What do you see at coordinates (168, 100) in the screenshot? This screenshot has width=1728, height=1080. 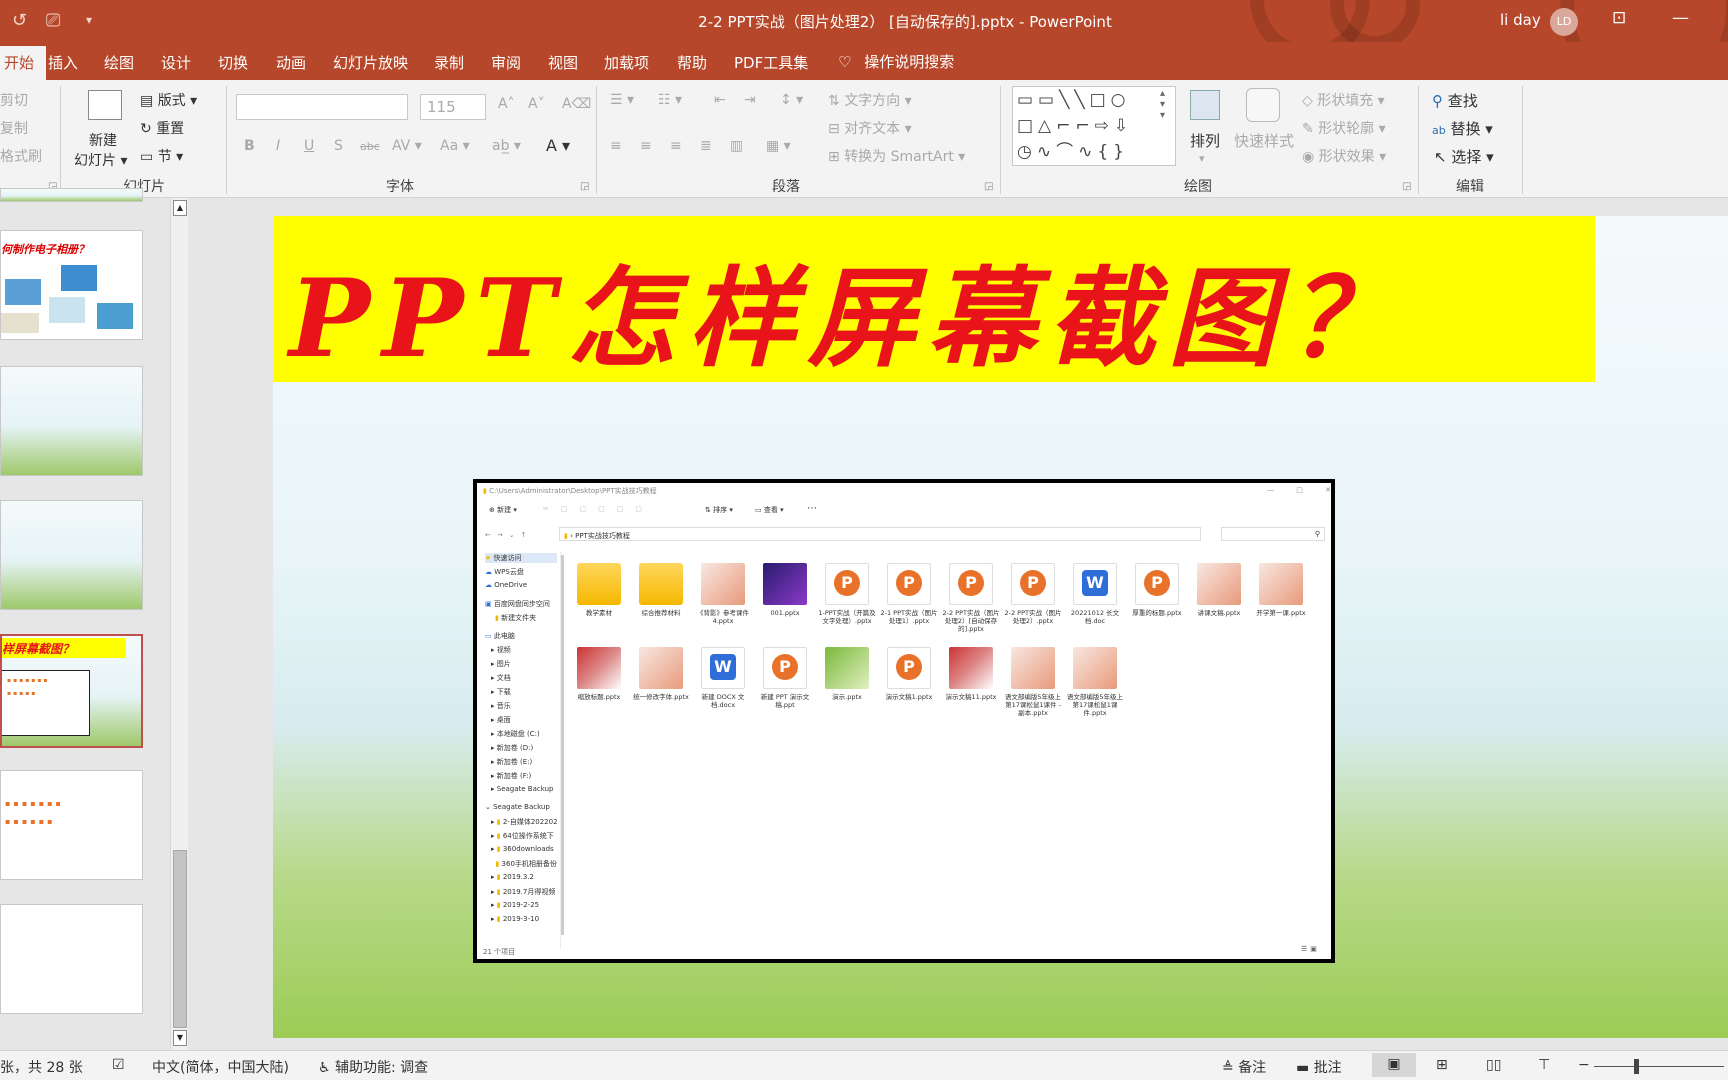 I see `layout-button: ▤ 版式 ▾` at bounding box center [168, 100].